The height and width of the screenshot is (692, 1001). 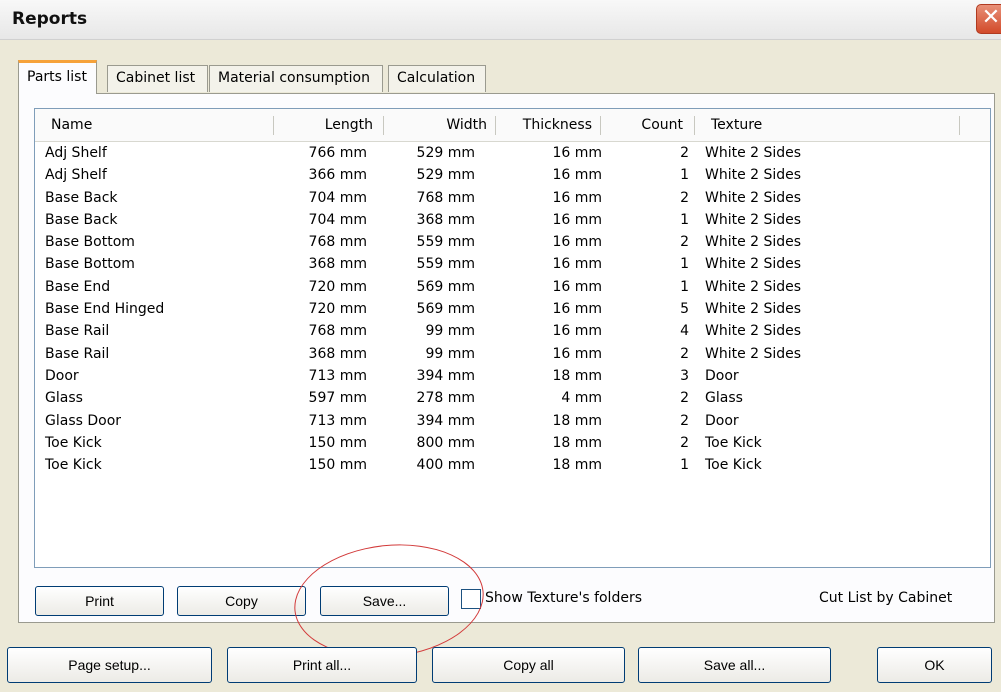 I want to click on close-button: ✕, so click(x=988, y=19).